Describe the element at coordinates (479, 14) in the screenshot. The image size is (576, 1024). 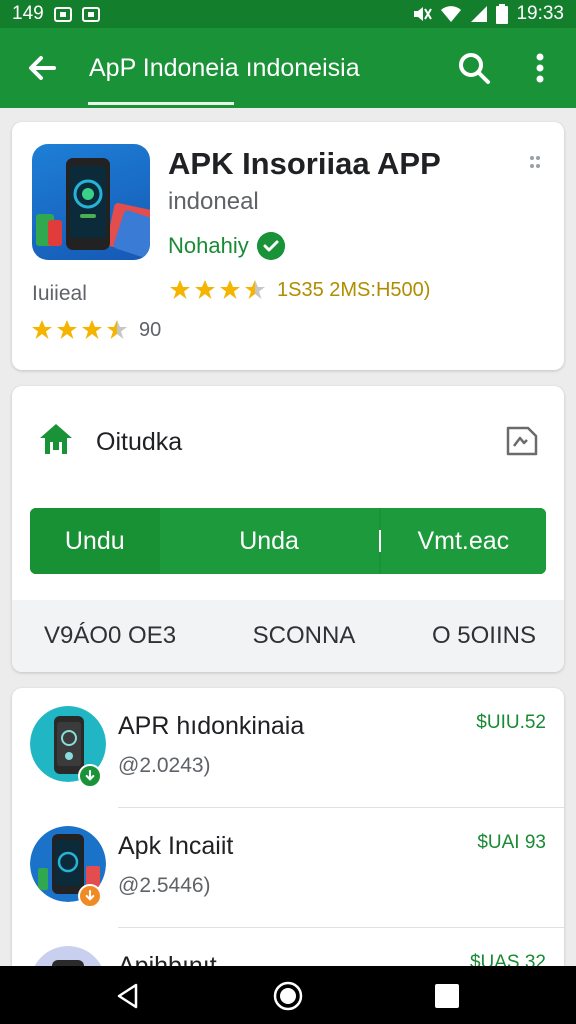
I see `signal-icon` at that location.